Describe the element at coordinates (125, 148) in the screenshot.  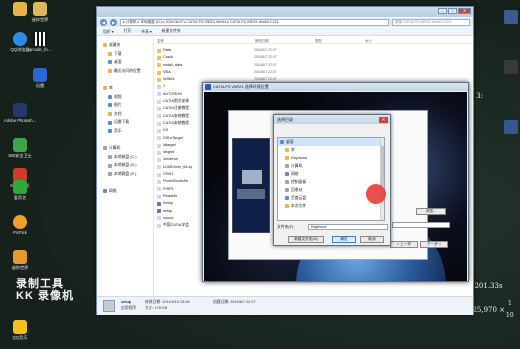
I see `nav-item: 计算机` at that location.